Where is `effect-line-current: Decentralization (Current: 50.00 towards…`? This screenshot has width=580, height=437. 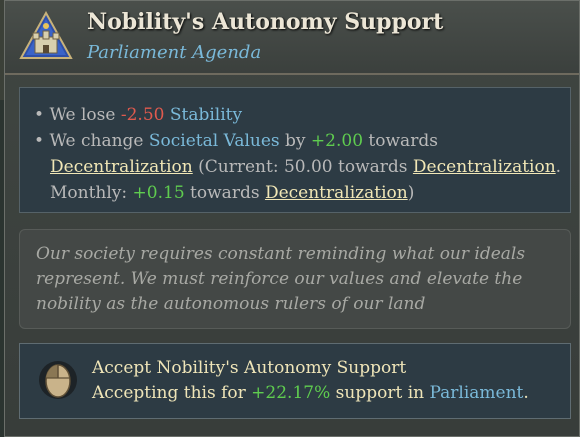 effect-line-current: Decentralization (Current: 50.00 towards… is located at coordinates (306, 167).